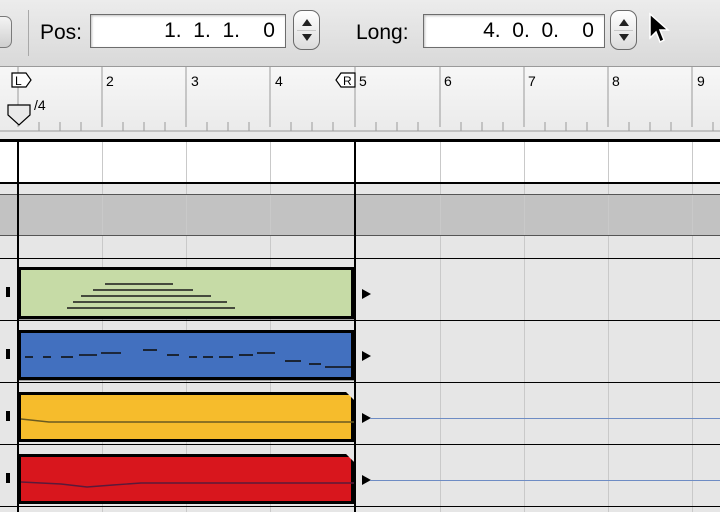  Describe the element at coordinates (18, 81) in the screenshot. I see `left-locator: L` at that location.